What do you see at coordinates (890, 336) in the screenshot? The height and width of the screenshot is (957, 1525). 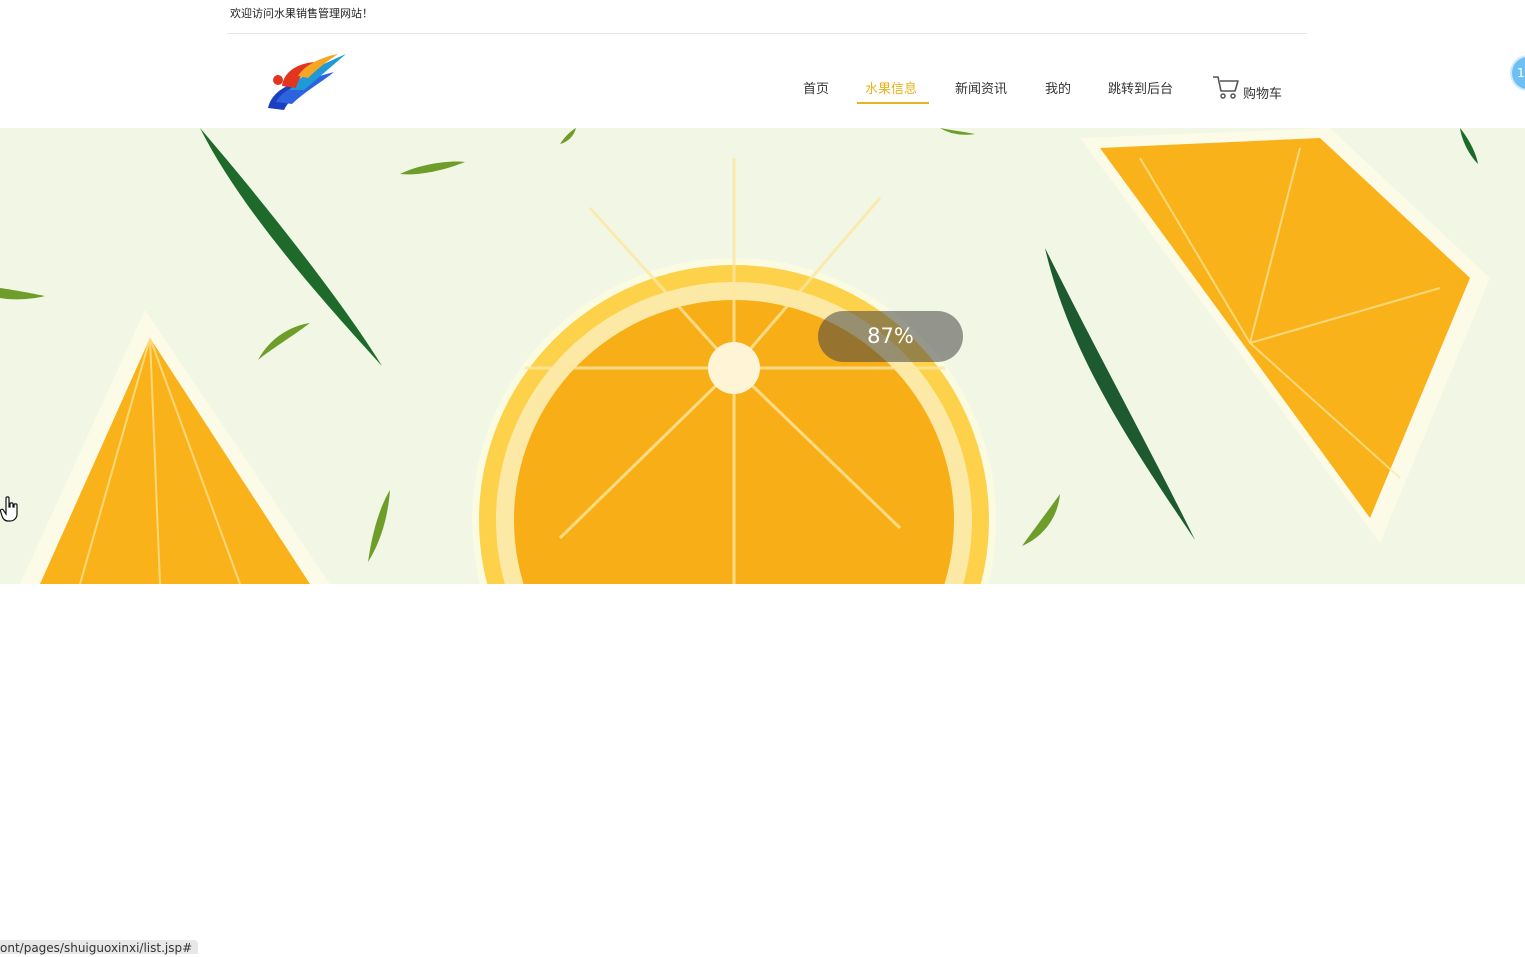 I see `loading-progress-indicator: 87%` at bounding box center [890, 336].